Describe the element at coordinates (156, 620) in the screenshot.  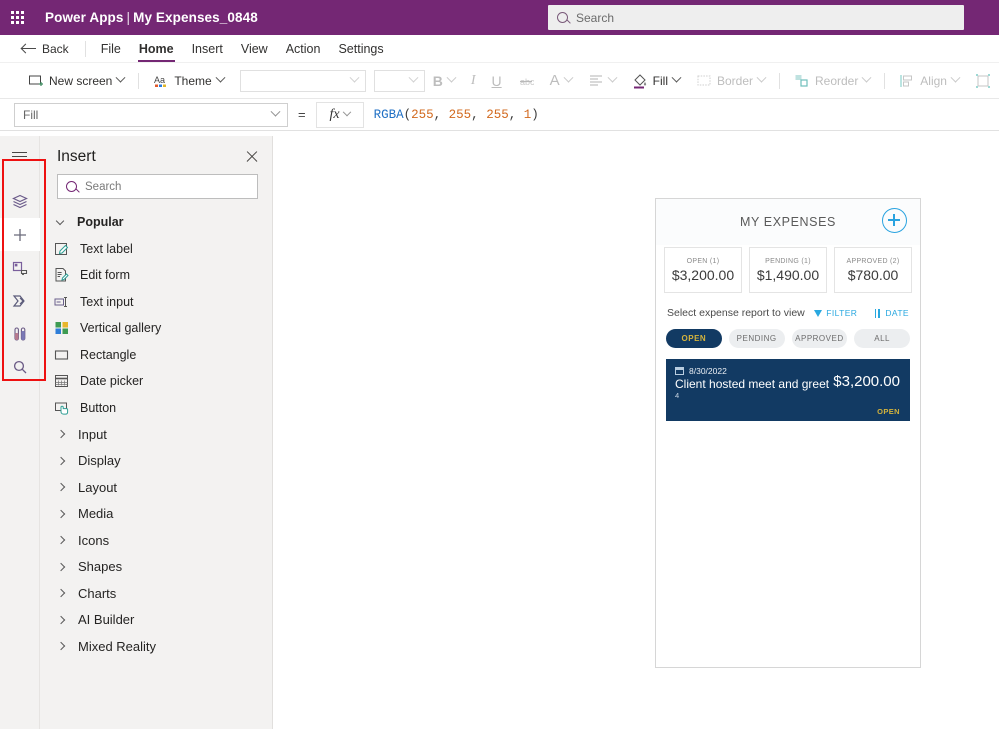
I see `insert-category-ai-builder: AI Builder` at that location.